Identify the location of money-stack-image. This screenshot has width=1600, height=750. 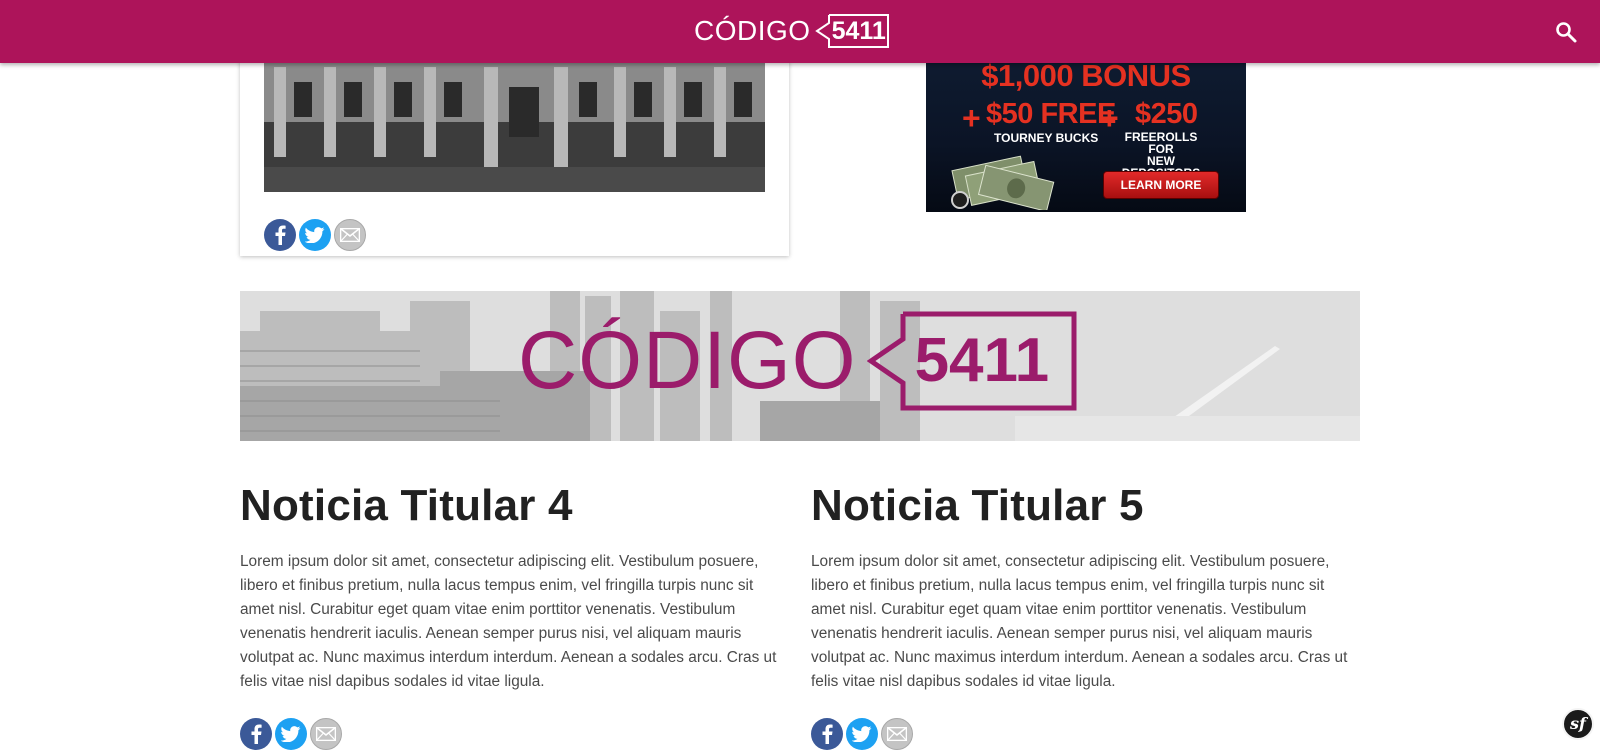
(1003, 182).